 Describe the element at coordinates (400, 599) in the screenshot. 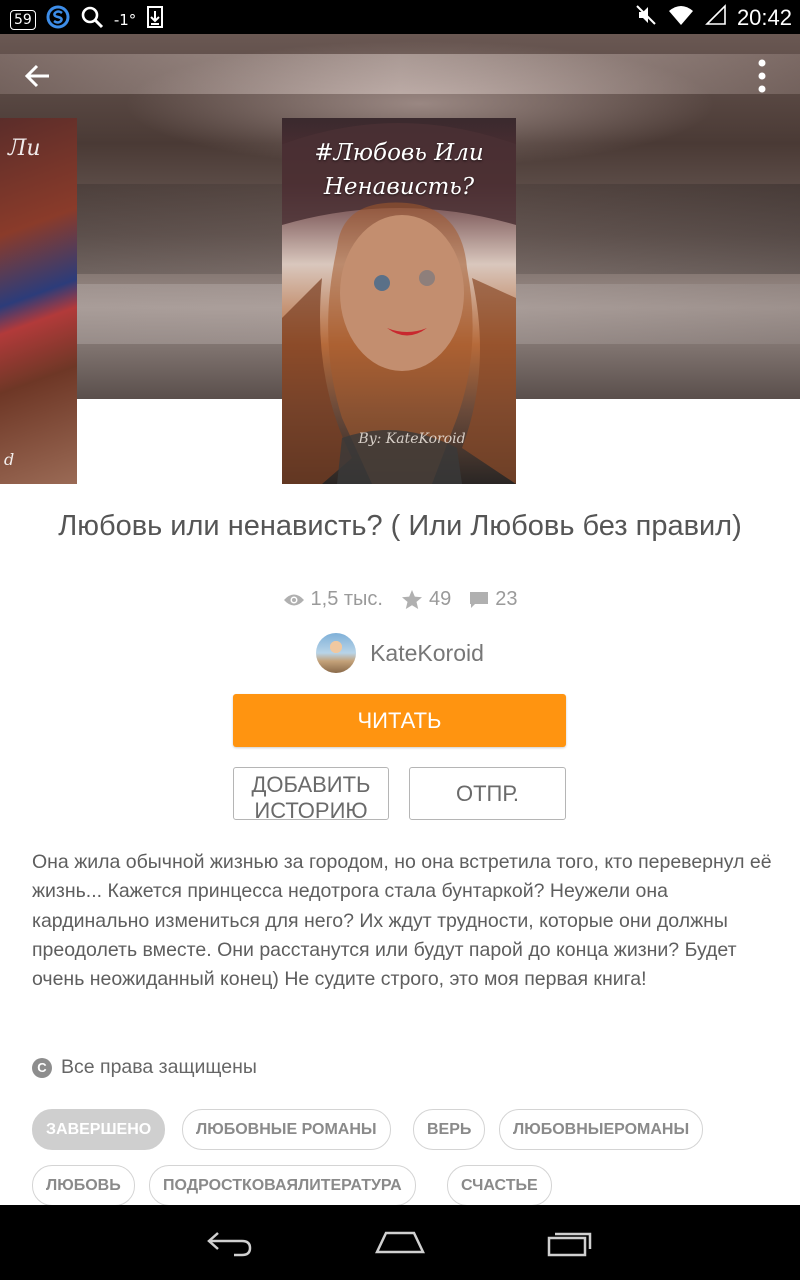

I see `book-stats: 1,5 тыс. 49 23` at that location.